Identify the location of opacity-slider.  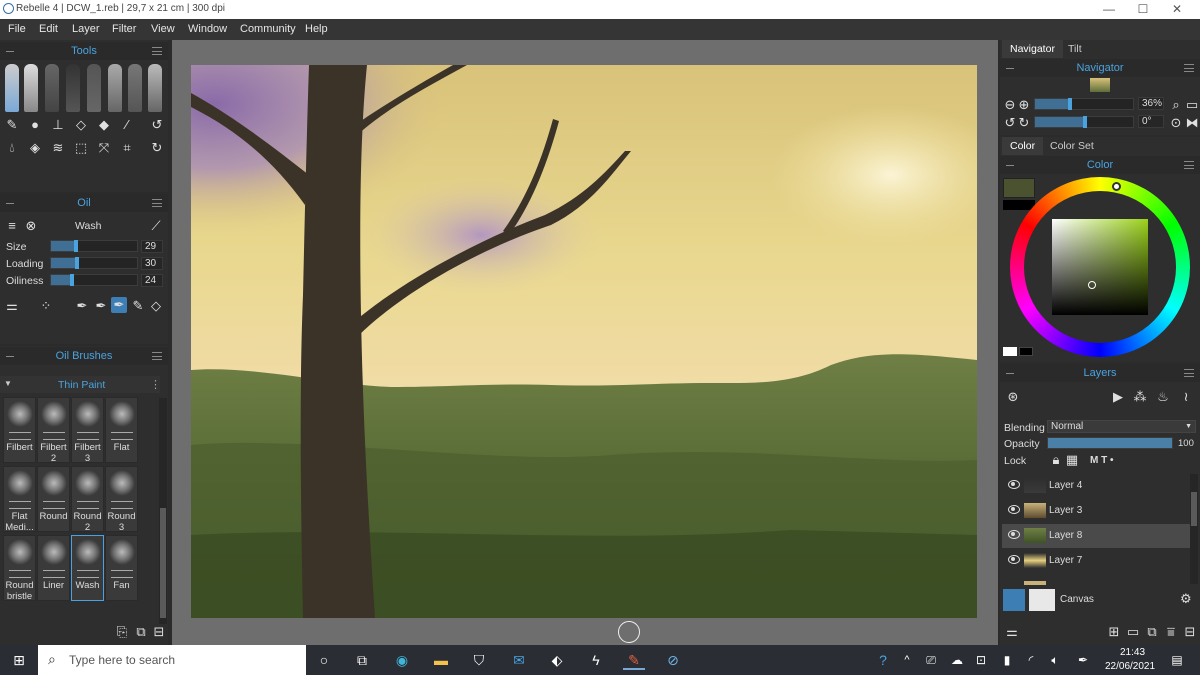
(1110, 443).